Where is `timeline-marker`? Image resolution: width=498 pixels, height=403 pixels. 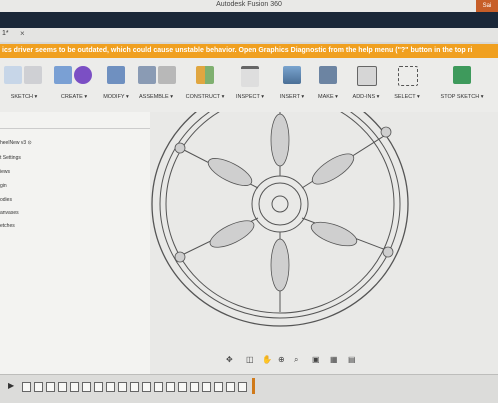 timeline-marker is located at coordinates (253, 386).